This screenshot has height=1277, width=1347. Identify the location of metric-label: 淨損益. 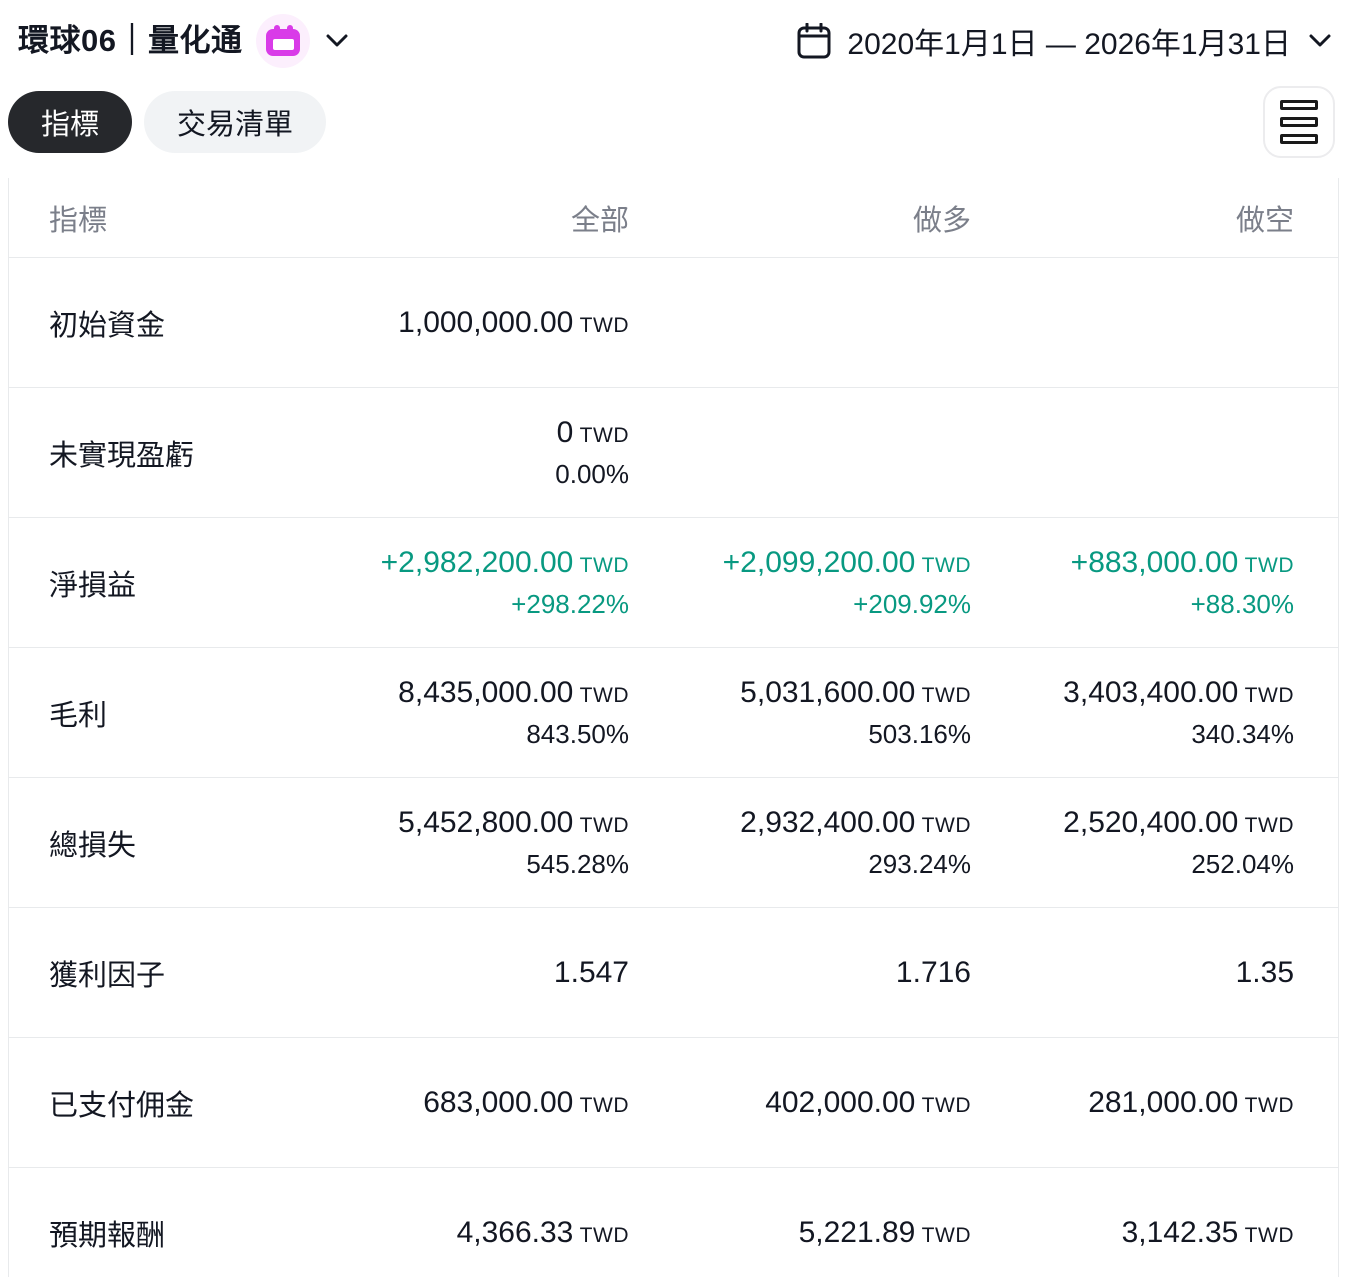
(93, 585).